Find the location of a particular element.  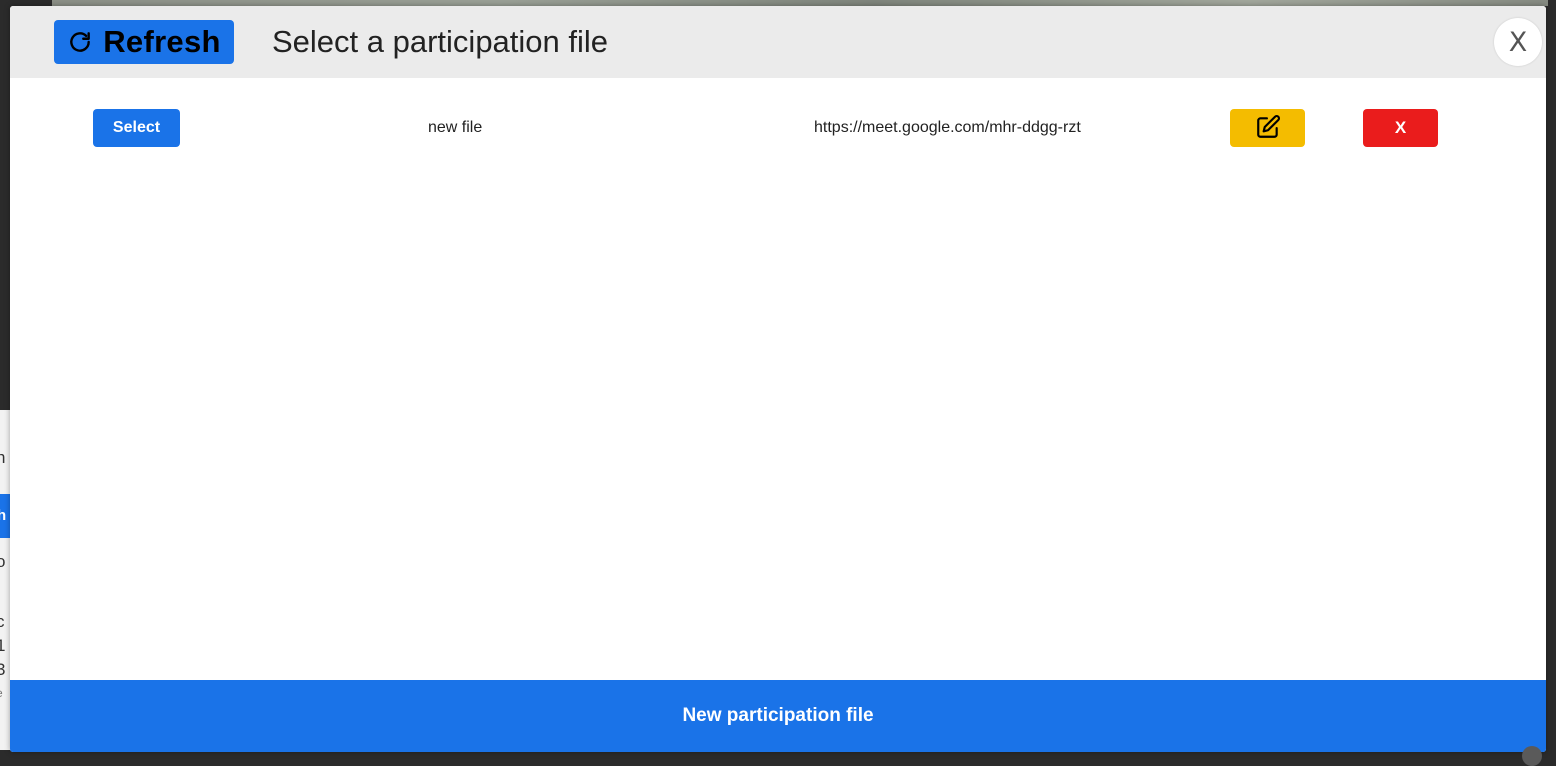

modal-title: Select a participation file is located at coordinates (440, 42).